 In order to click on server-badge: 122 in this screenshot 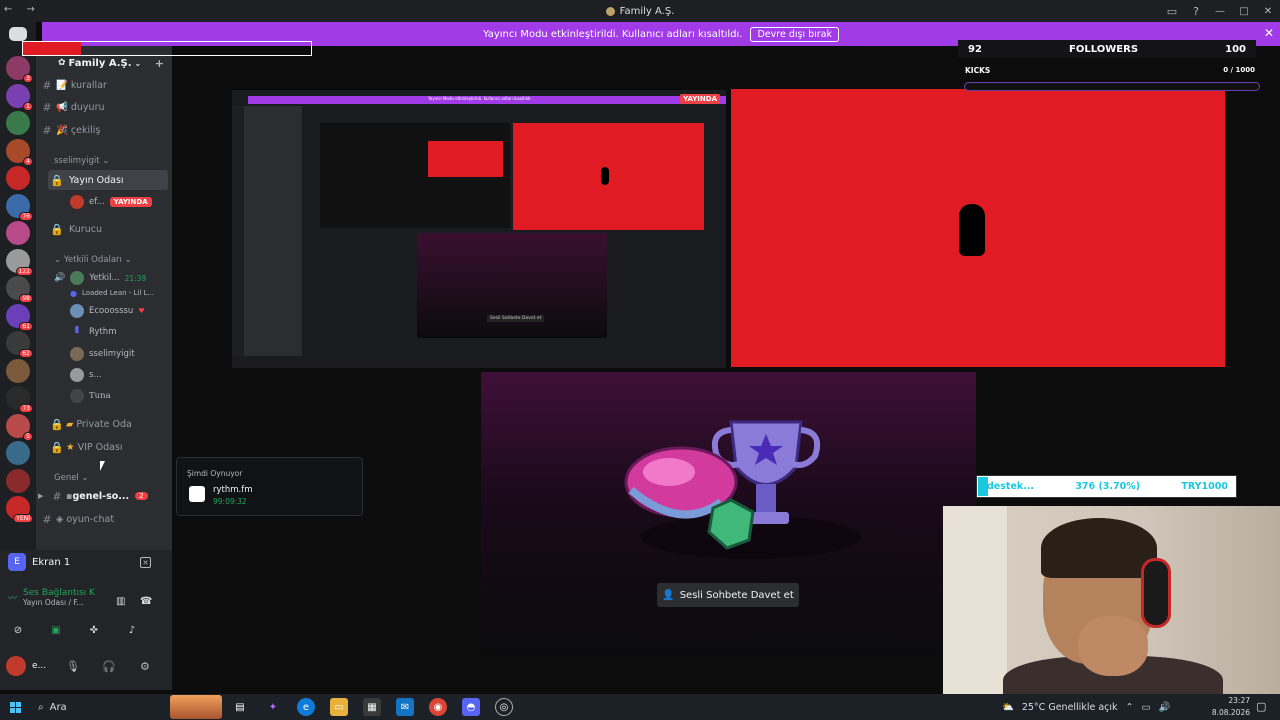, I will do `click(24, 271)`.